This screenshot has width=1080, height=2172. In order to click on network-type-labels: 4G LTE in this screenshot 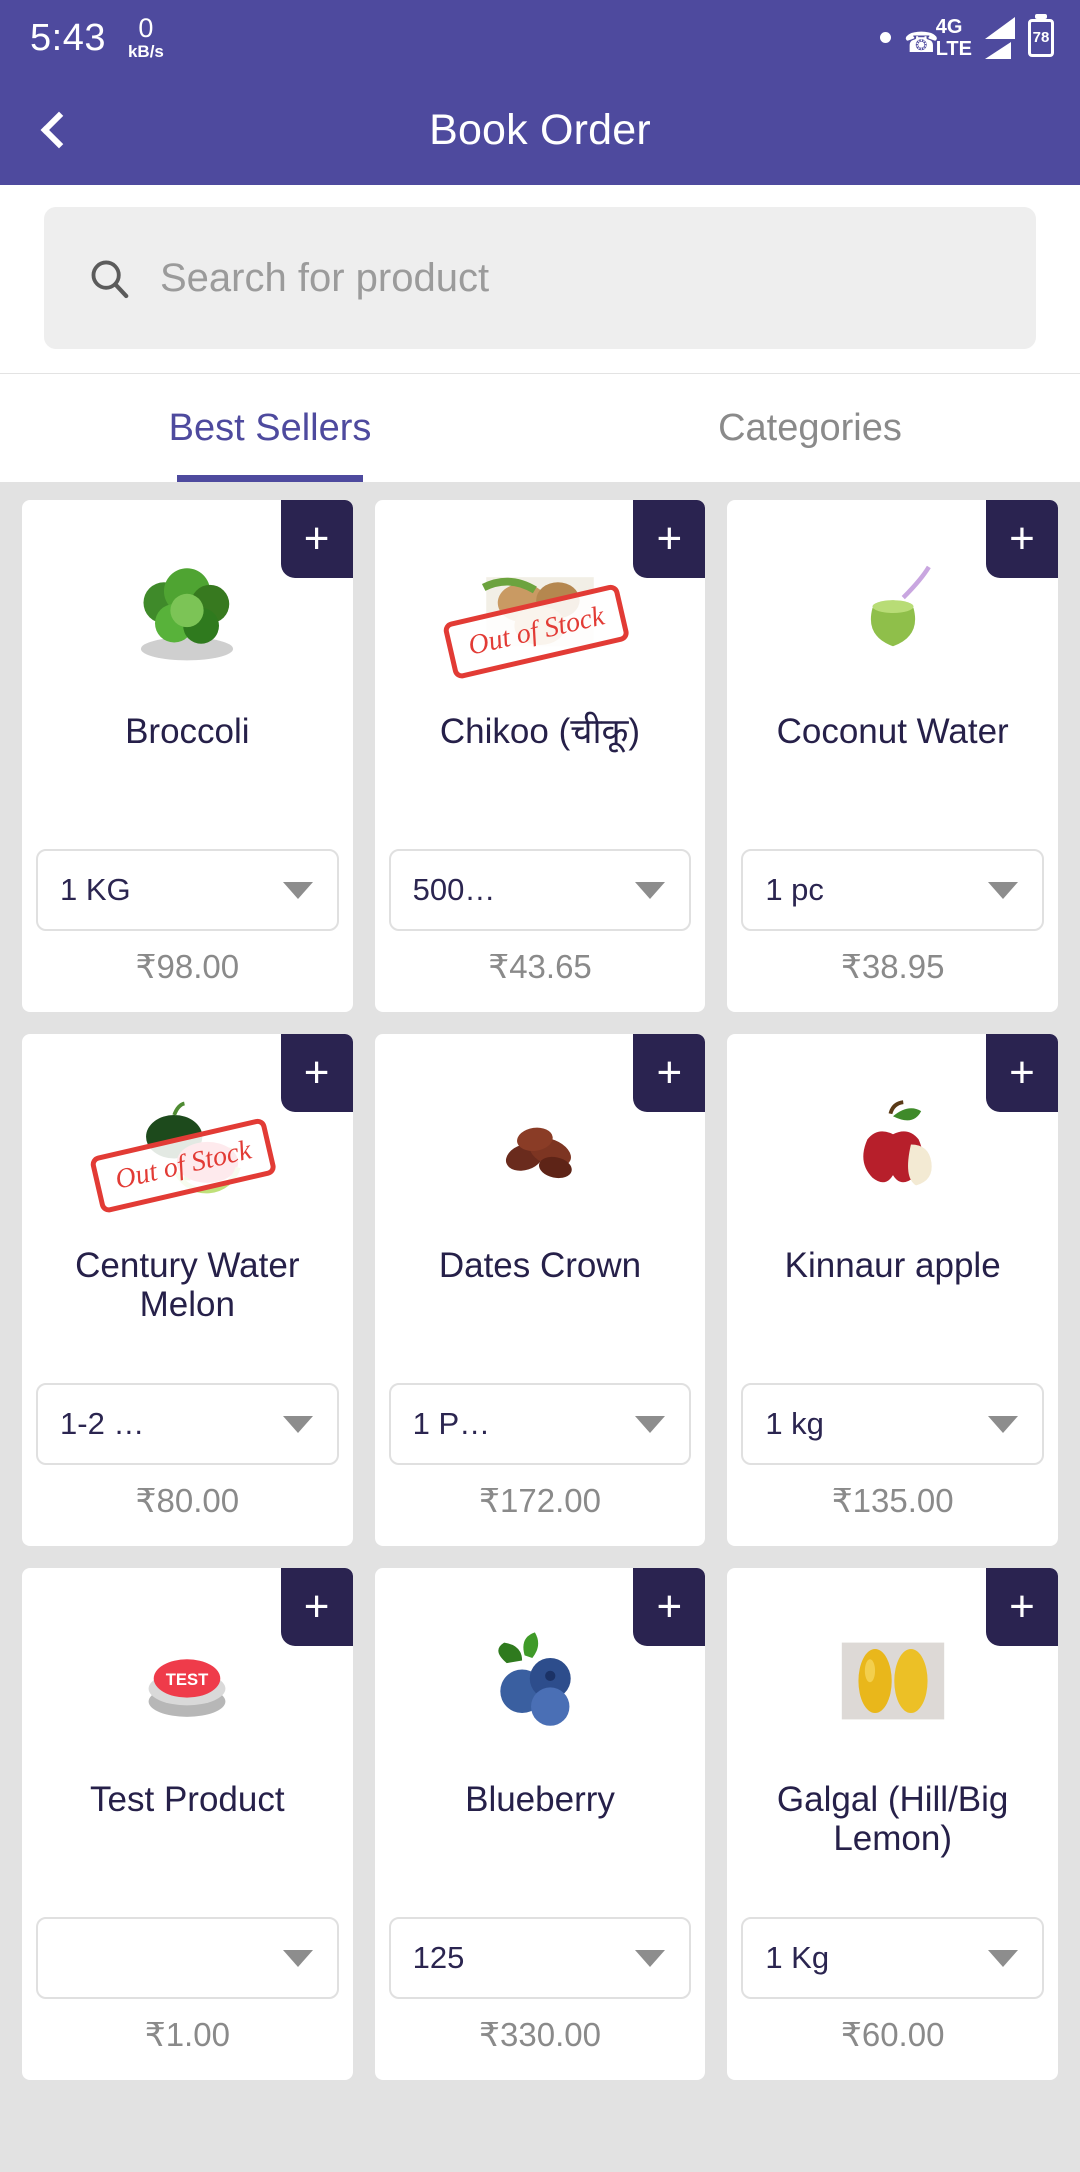, I will do `click(954, 38)`.